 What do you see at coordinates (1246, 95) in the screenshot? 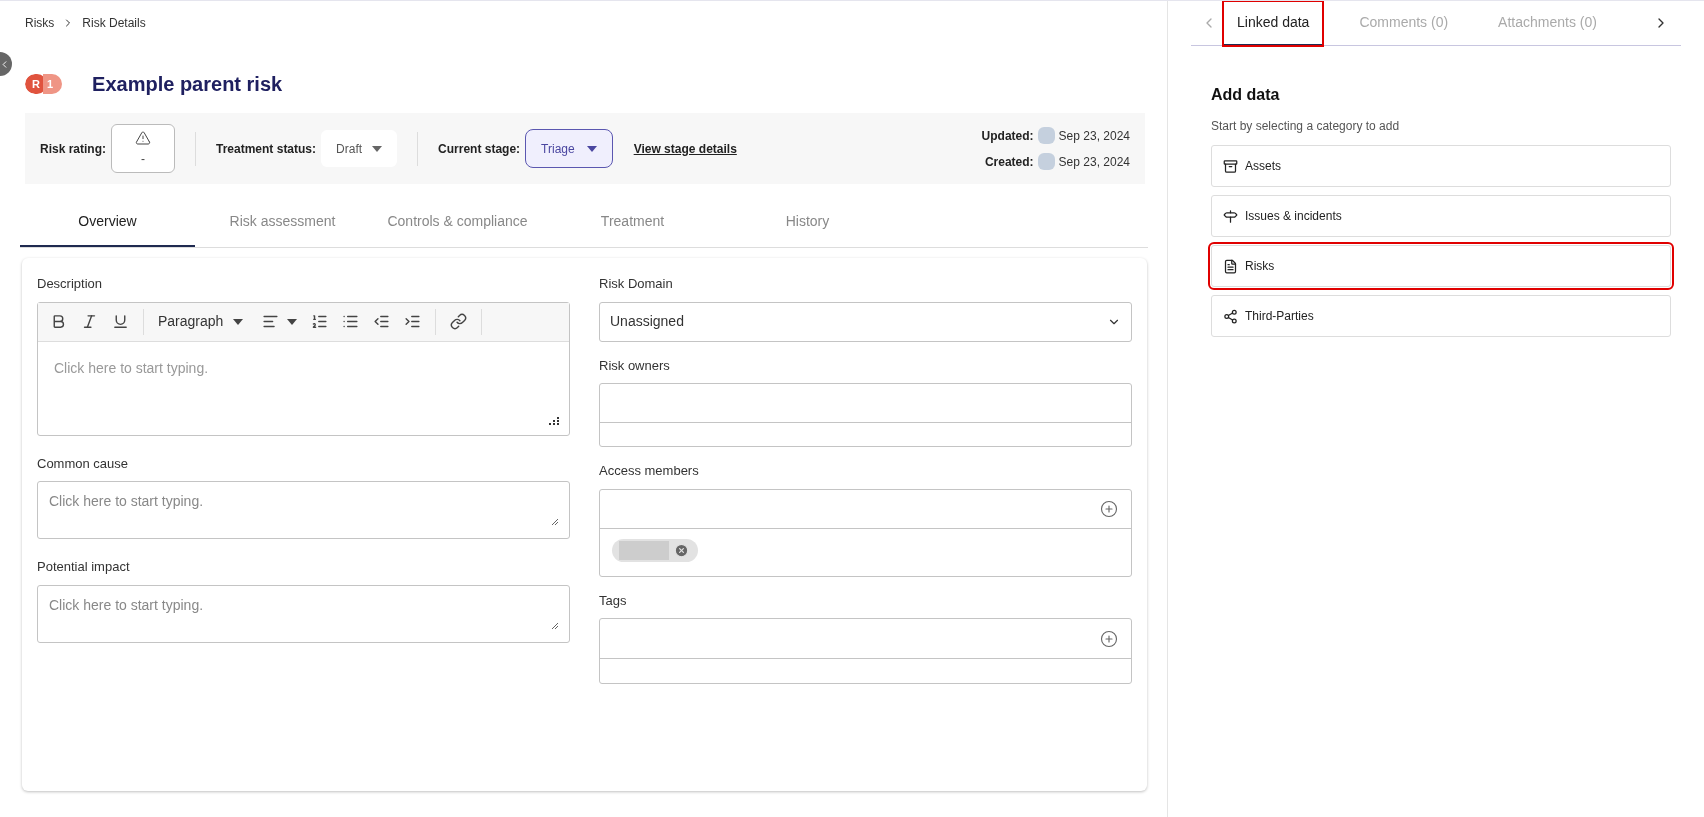
I see `section-title: Add data` at bounding box center [1246, 95].